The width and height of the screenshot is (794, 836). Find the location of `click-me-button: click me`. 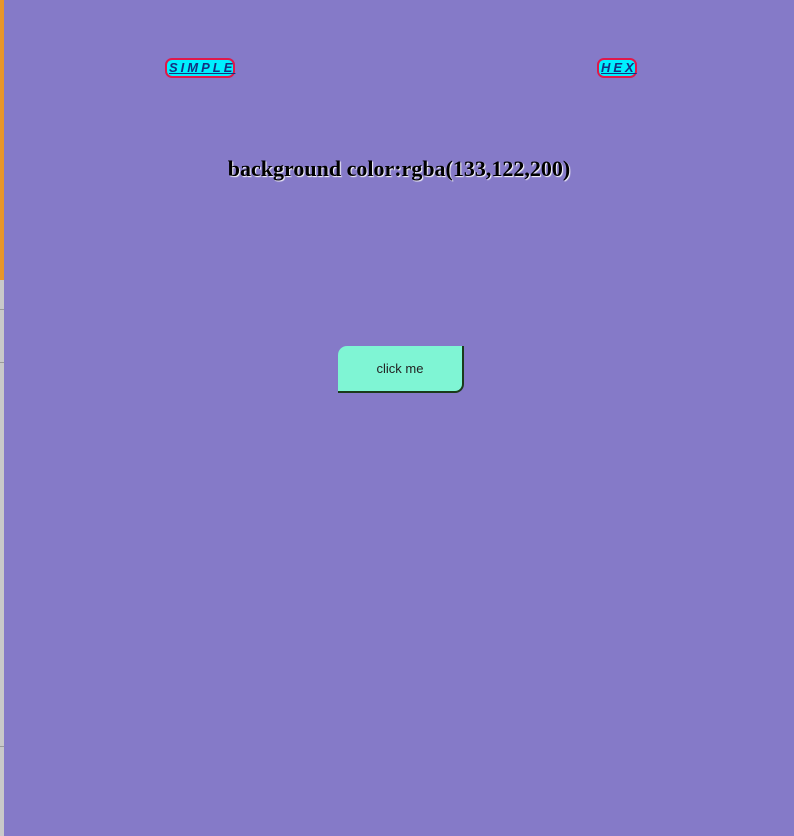

click-me-button: click me is located at coordinates (401, 369).